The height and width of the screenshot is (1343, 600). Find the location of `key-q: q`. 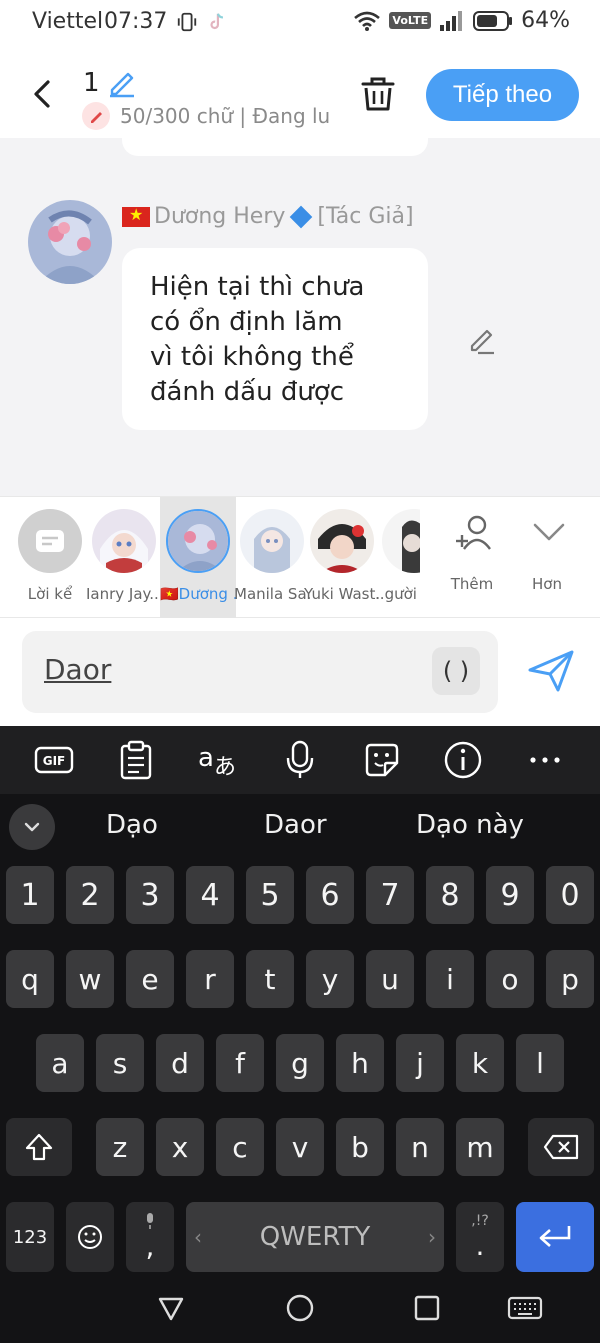

key-q: q is located at coordinates (30, 979).